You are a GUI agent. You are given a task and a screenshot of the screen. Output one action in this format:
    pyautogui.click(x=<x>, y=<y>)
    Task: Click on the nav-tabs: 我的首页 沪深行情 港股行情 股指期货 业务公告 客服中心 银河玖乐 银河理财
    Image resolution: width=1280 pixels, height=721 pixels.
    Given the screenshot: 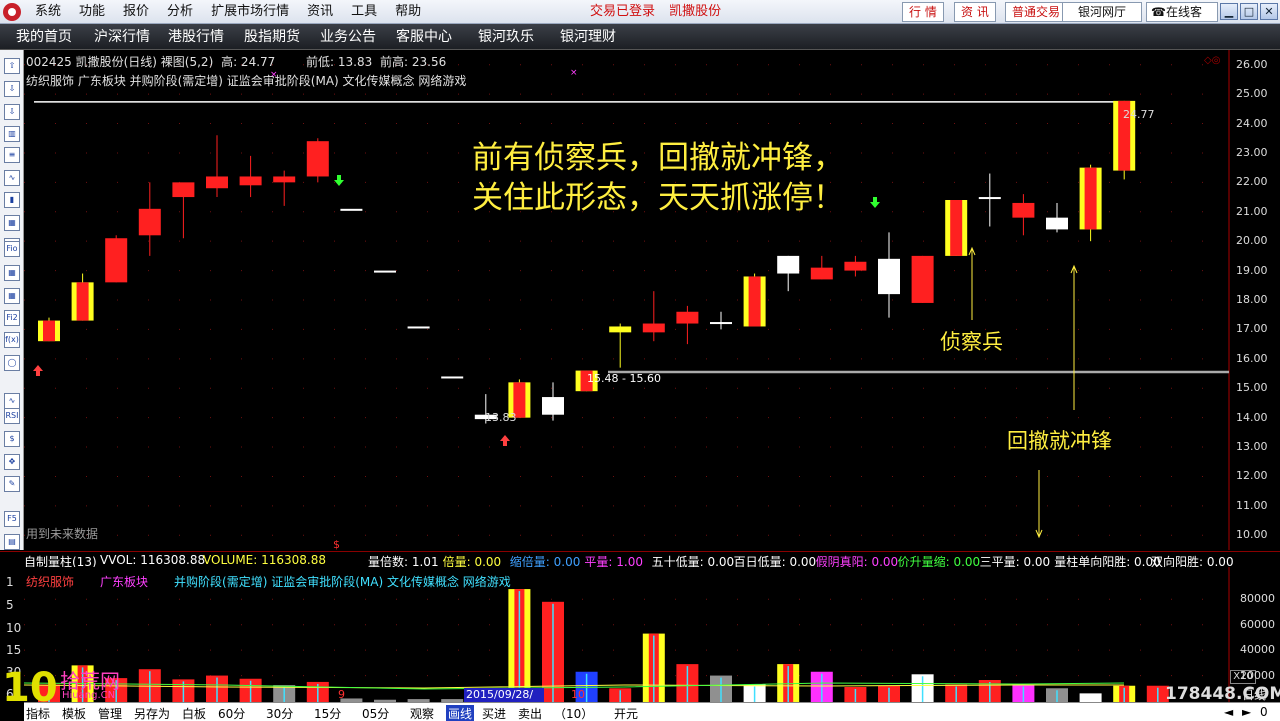 What is the action you would take?
    pyautogui.click(x=640, y=37)
    